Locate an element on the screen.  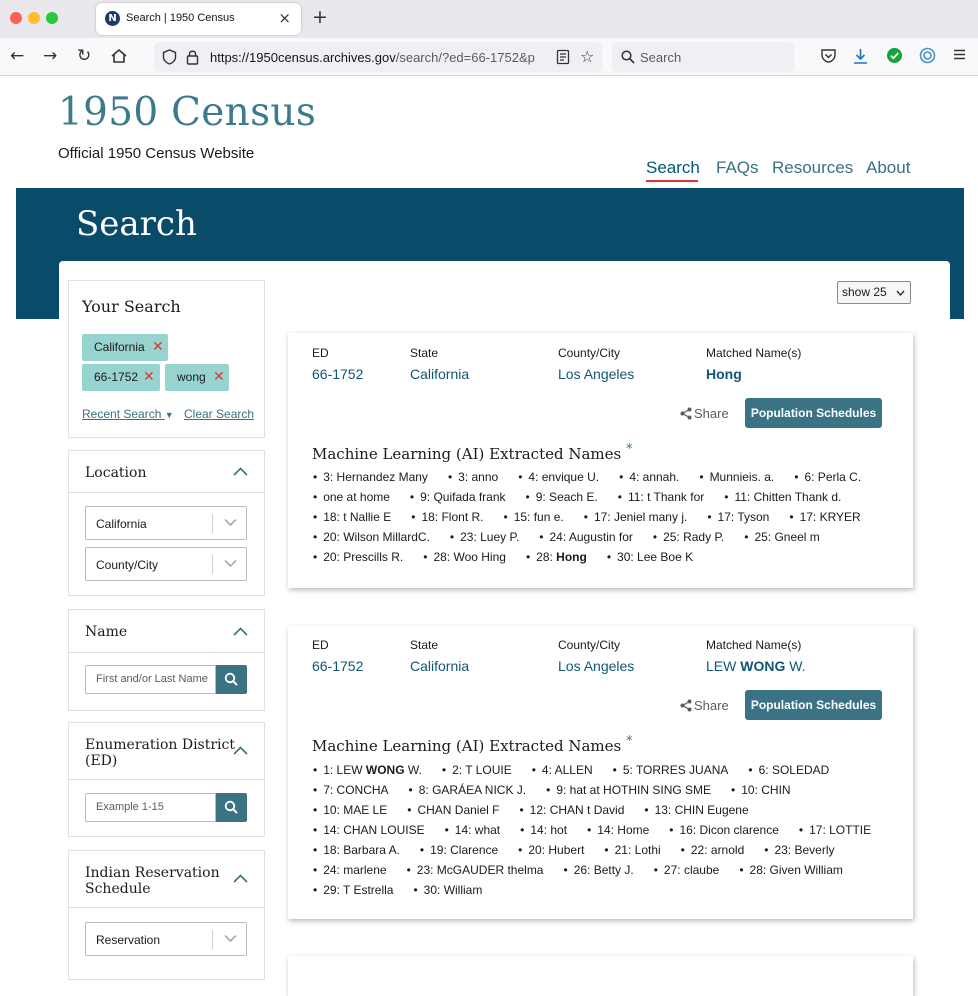
extracted-name-item: 10: MAE LE is located at coordinates (350, 810).